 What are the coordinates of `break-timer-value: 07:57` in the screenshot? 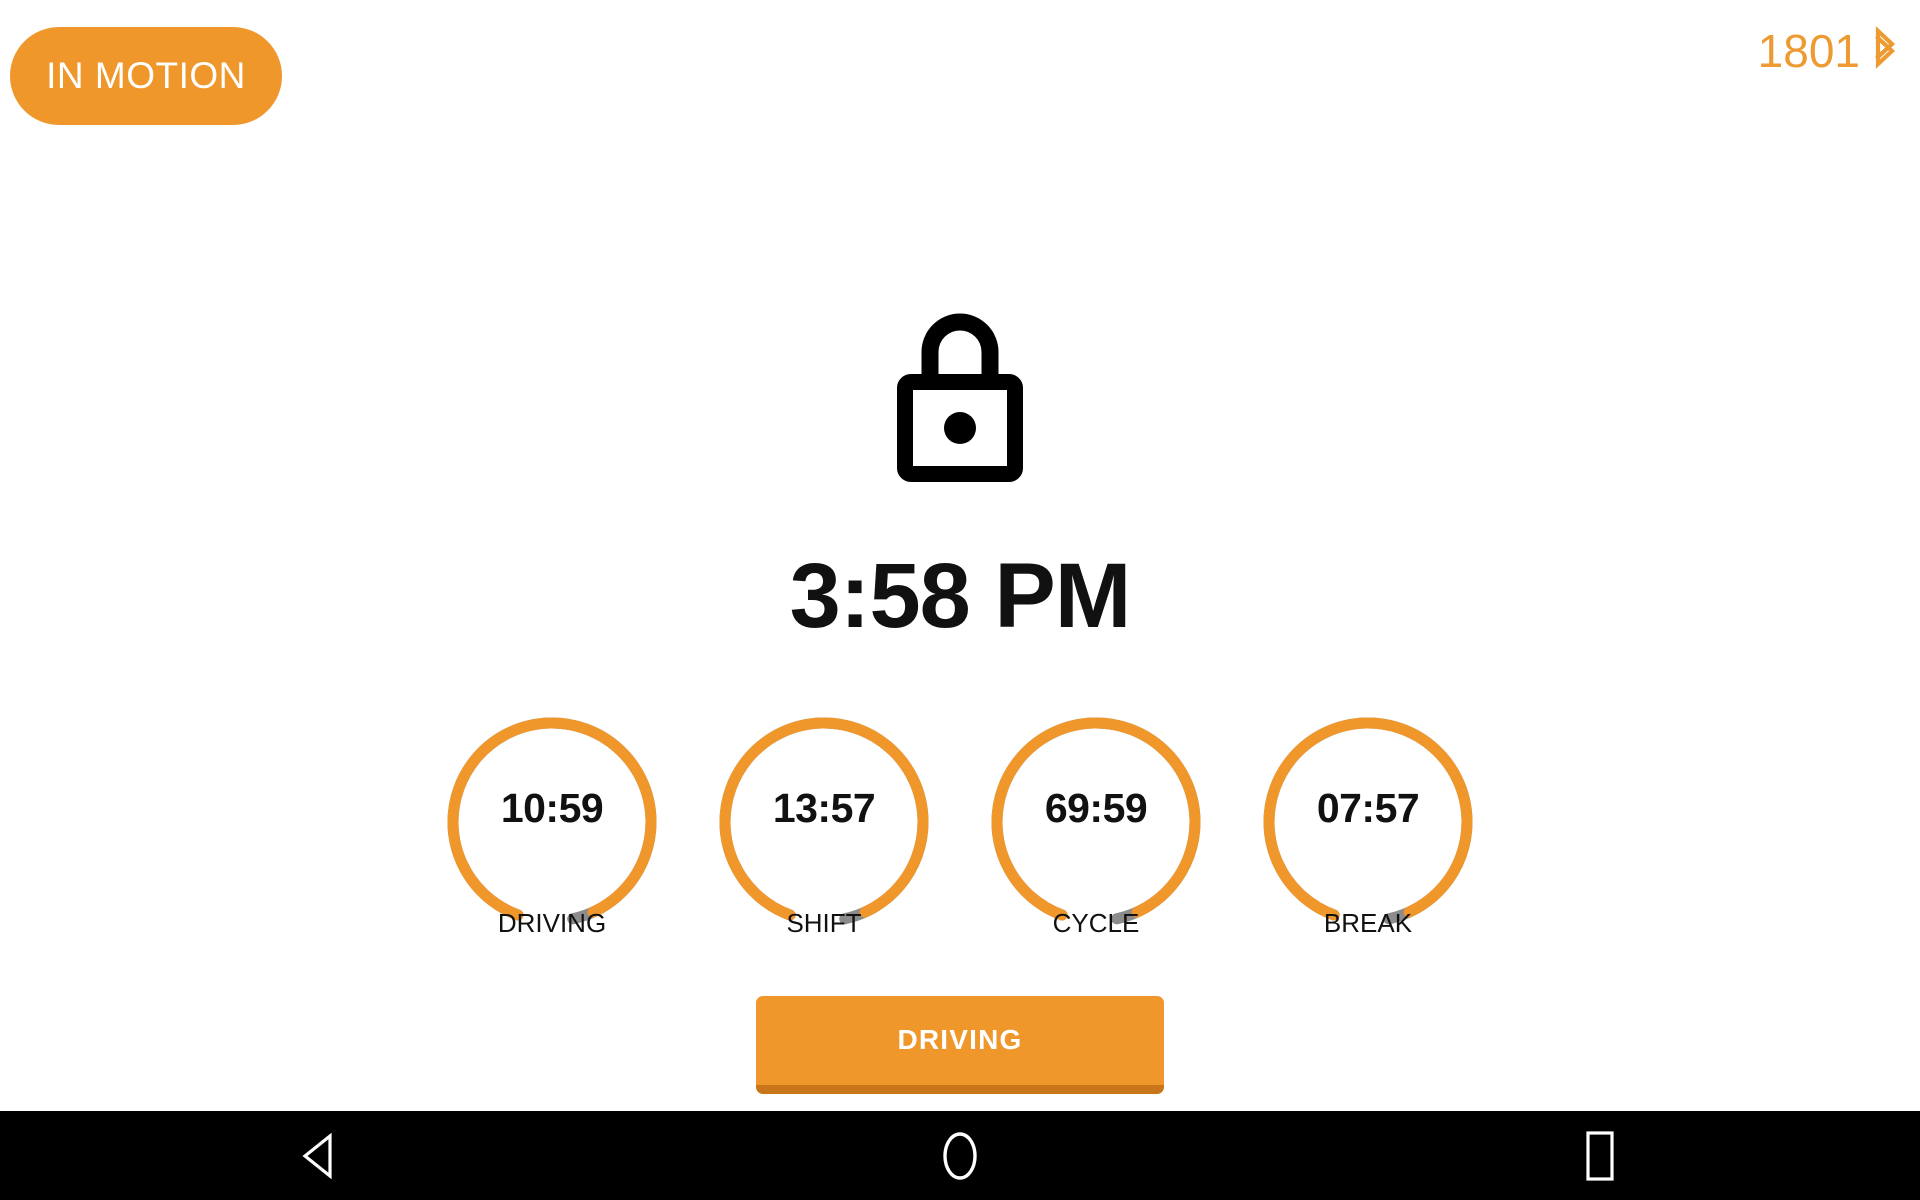 It's located at (1368, 808).